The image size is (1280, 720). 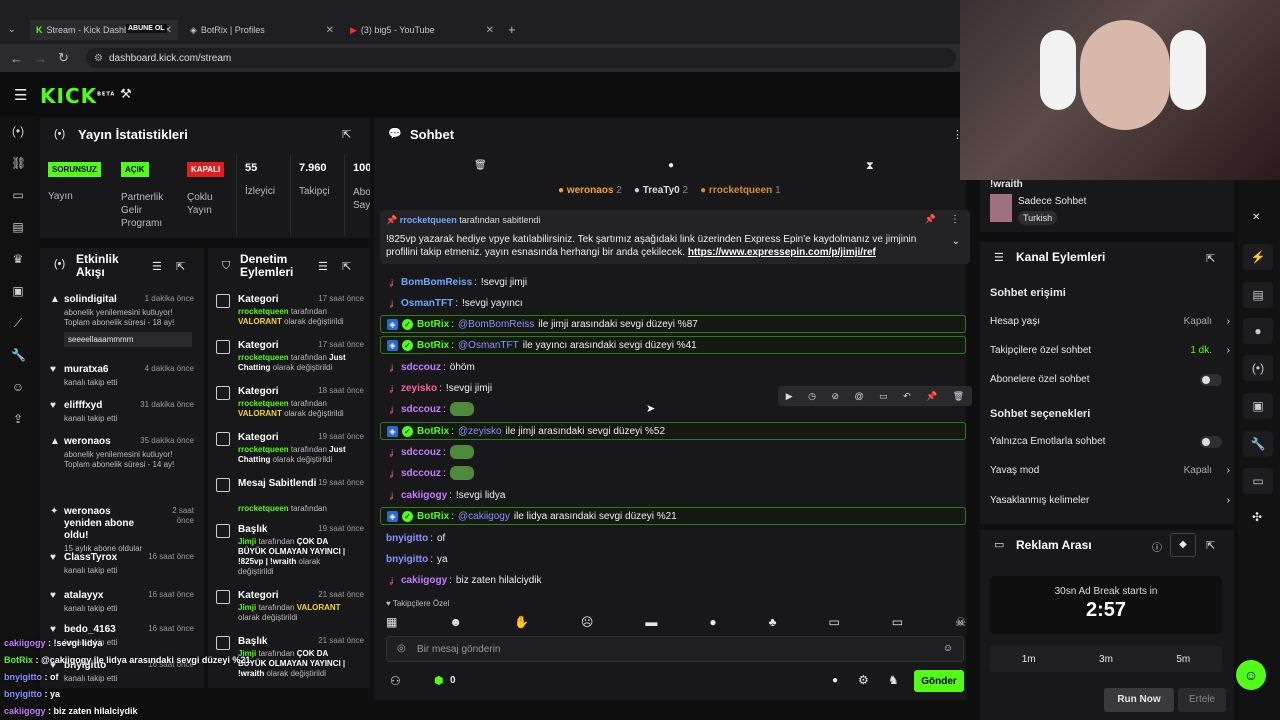 I want to click on expand-icon: ⌄, so click(x=956, y=241).